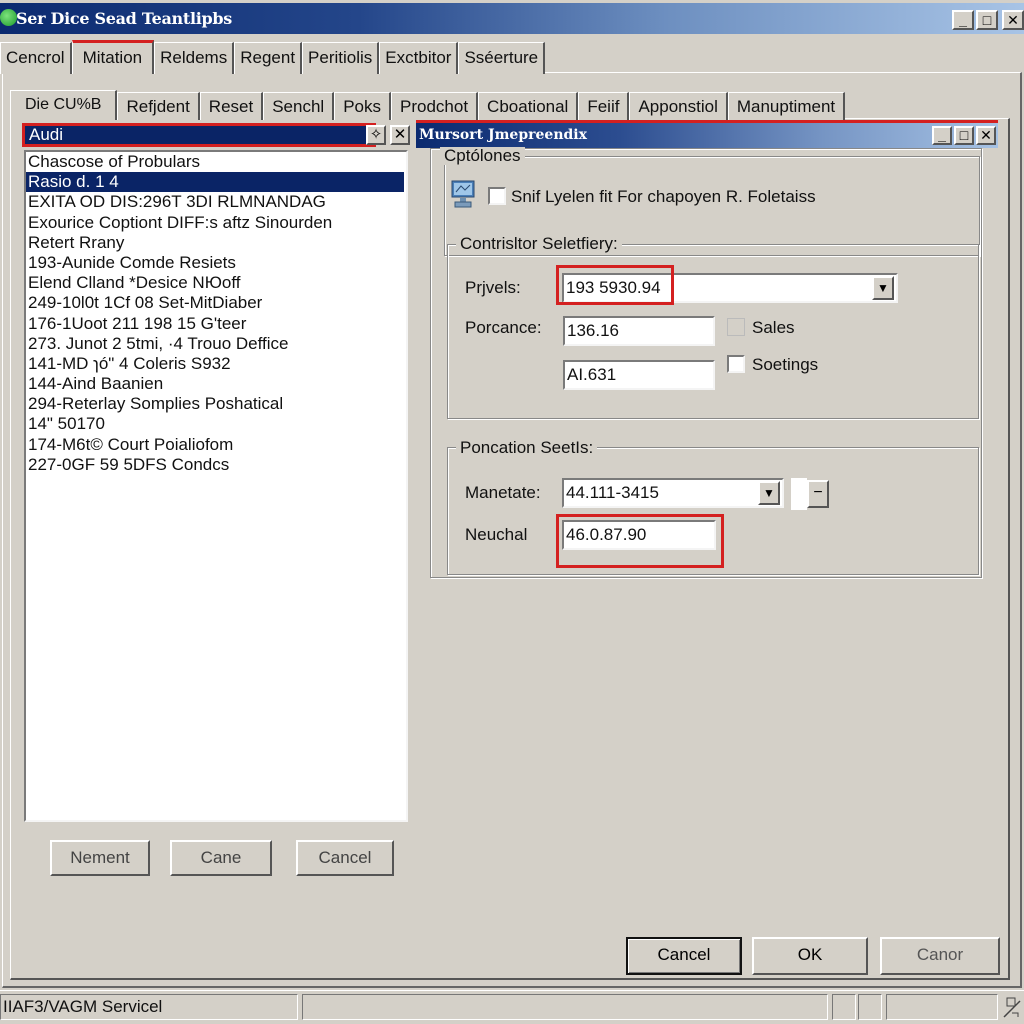 This screenshot has width=1024, height=1024. I want to click on manetate-label: Manetate:, so click(503, 492).